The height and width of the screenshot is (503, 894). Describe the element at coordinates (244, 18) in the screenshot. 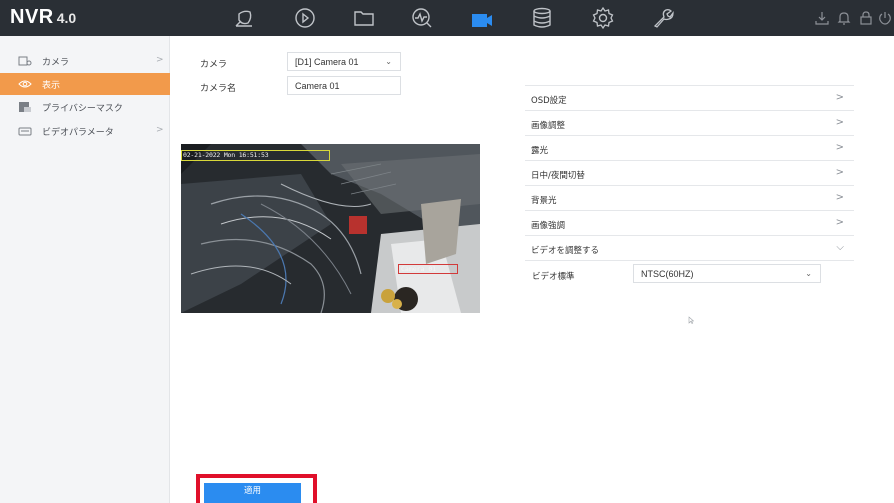

I see `live-view-icon` at that location.